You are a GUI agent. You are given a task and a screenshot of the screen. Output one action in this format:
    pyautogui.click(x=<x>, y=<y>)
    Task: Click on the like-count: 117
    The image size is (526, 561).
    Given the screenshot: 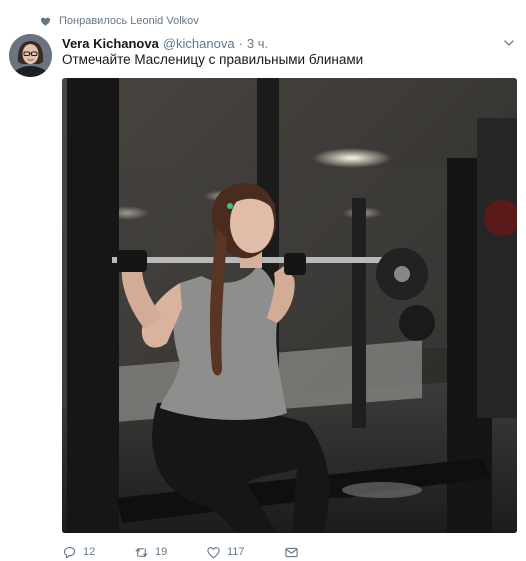 What is the action you would take?
    pyautogui.click(x=236, y=552)
    